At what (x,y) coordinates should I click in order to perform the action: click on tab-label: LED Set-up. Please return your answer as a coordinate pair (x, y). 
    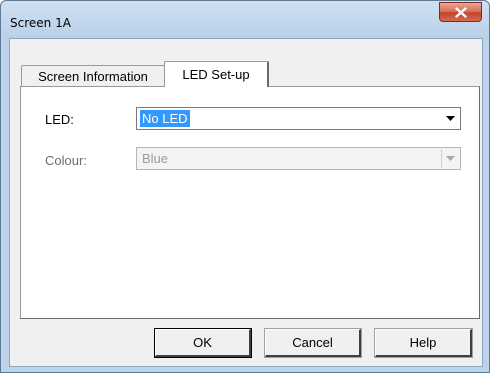
    Looking at the image, I should click on (216, 74).